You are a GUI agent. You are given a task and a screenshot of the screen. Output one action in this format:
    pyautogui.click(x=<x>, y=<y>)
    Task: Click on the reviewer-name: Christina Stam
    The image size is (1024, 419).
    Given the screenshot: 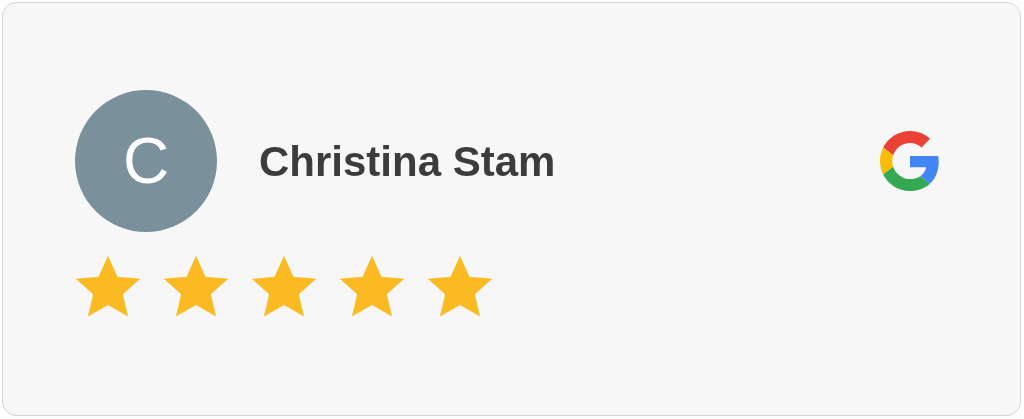 What is the action you would take?
    pyautogui.click(x=407, y=161)
    